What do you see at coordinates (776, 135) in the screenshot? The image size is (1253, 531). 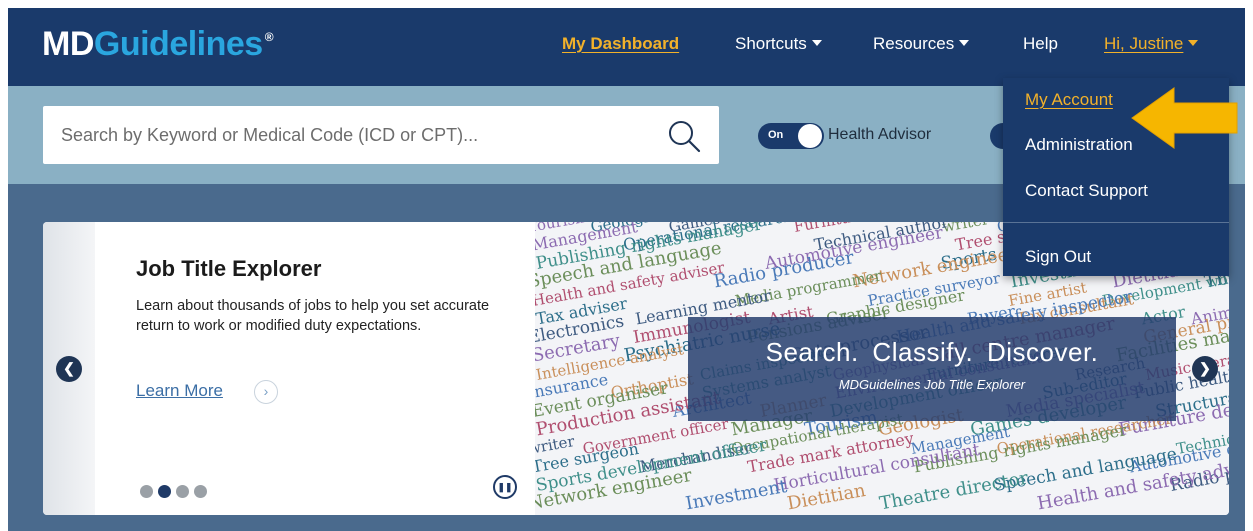 I see `toggle-state-label: On` at bounding box center [776, 135].